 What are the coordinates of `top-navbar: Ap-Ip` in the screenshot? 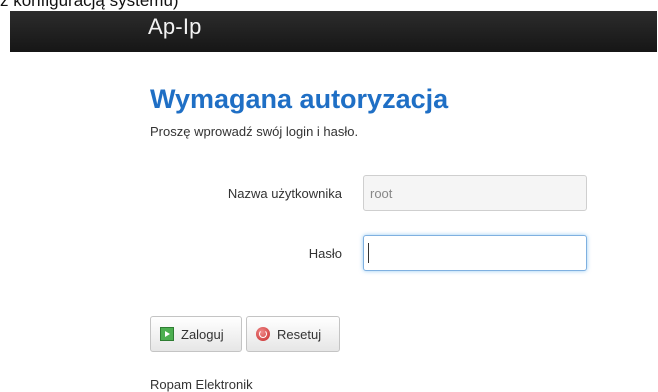 It's located at (333, 31).